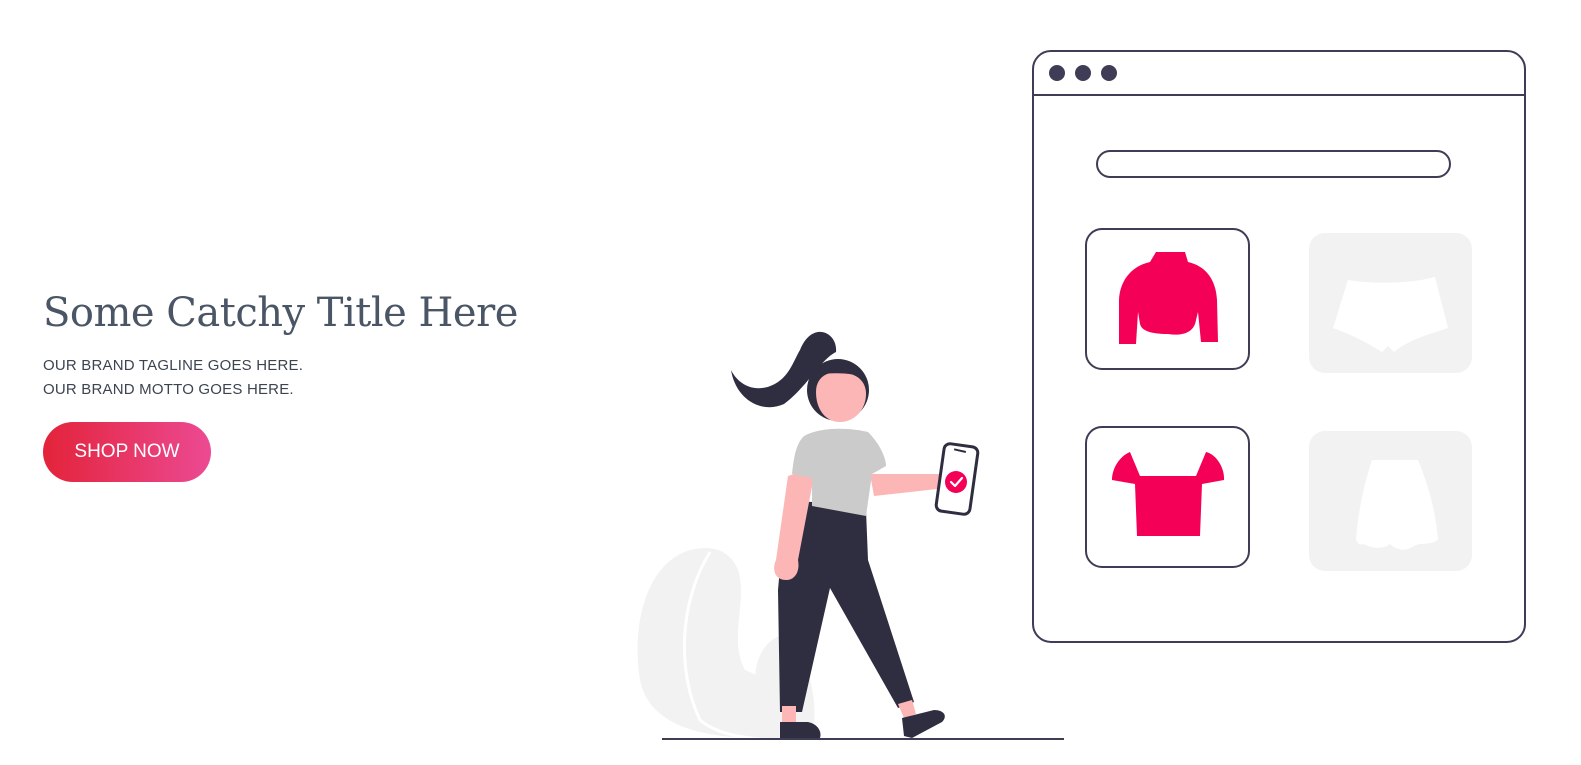 The width and height of the screenshot is (1581, 765). I want to click on phone, so click(957, 479).